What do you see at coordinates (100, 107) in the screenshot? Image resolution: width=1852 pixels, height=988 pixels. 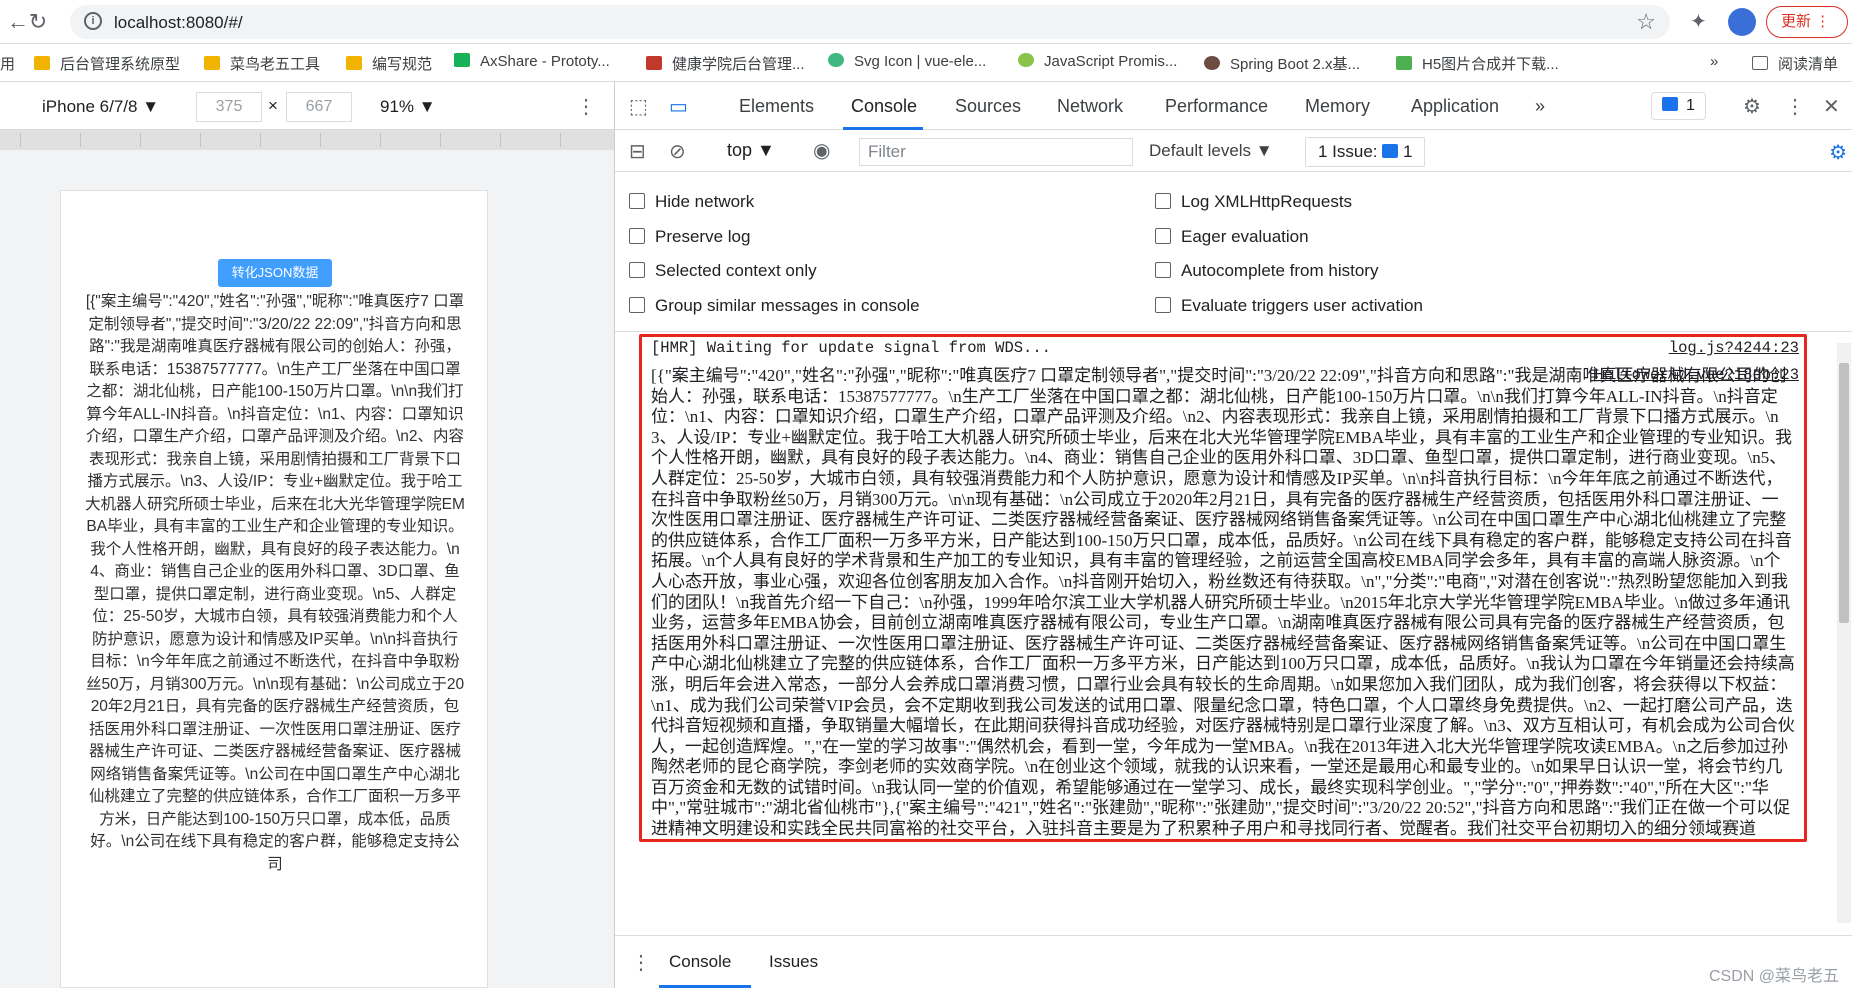 I see `device-select: iPhone 6/7/8 ▼` at bounding box center [100, 107].